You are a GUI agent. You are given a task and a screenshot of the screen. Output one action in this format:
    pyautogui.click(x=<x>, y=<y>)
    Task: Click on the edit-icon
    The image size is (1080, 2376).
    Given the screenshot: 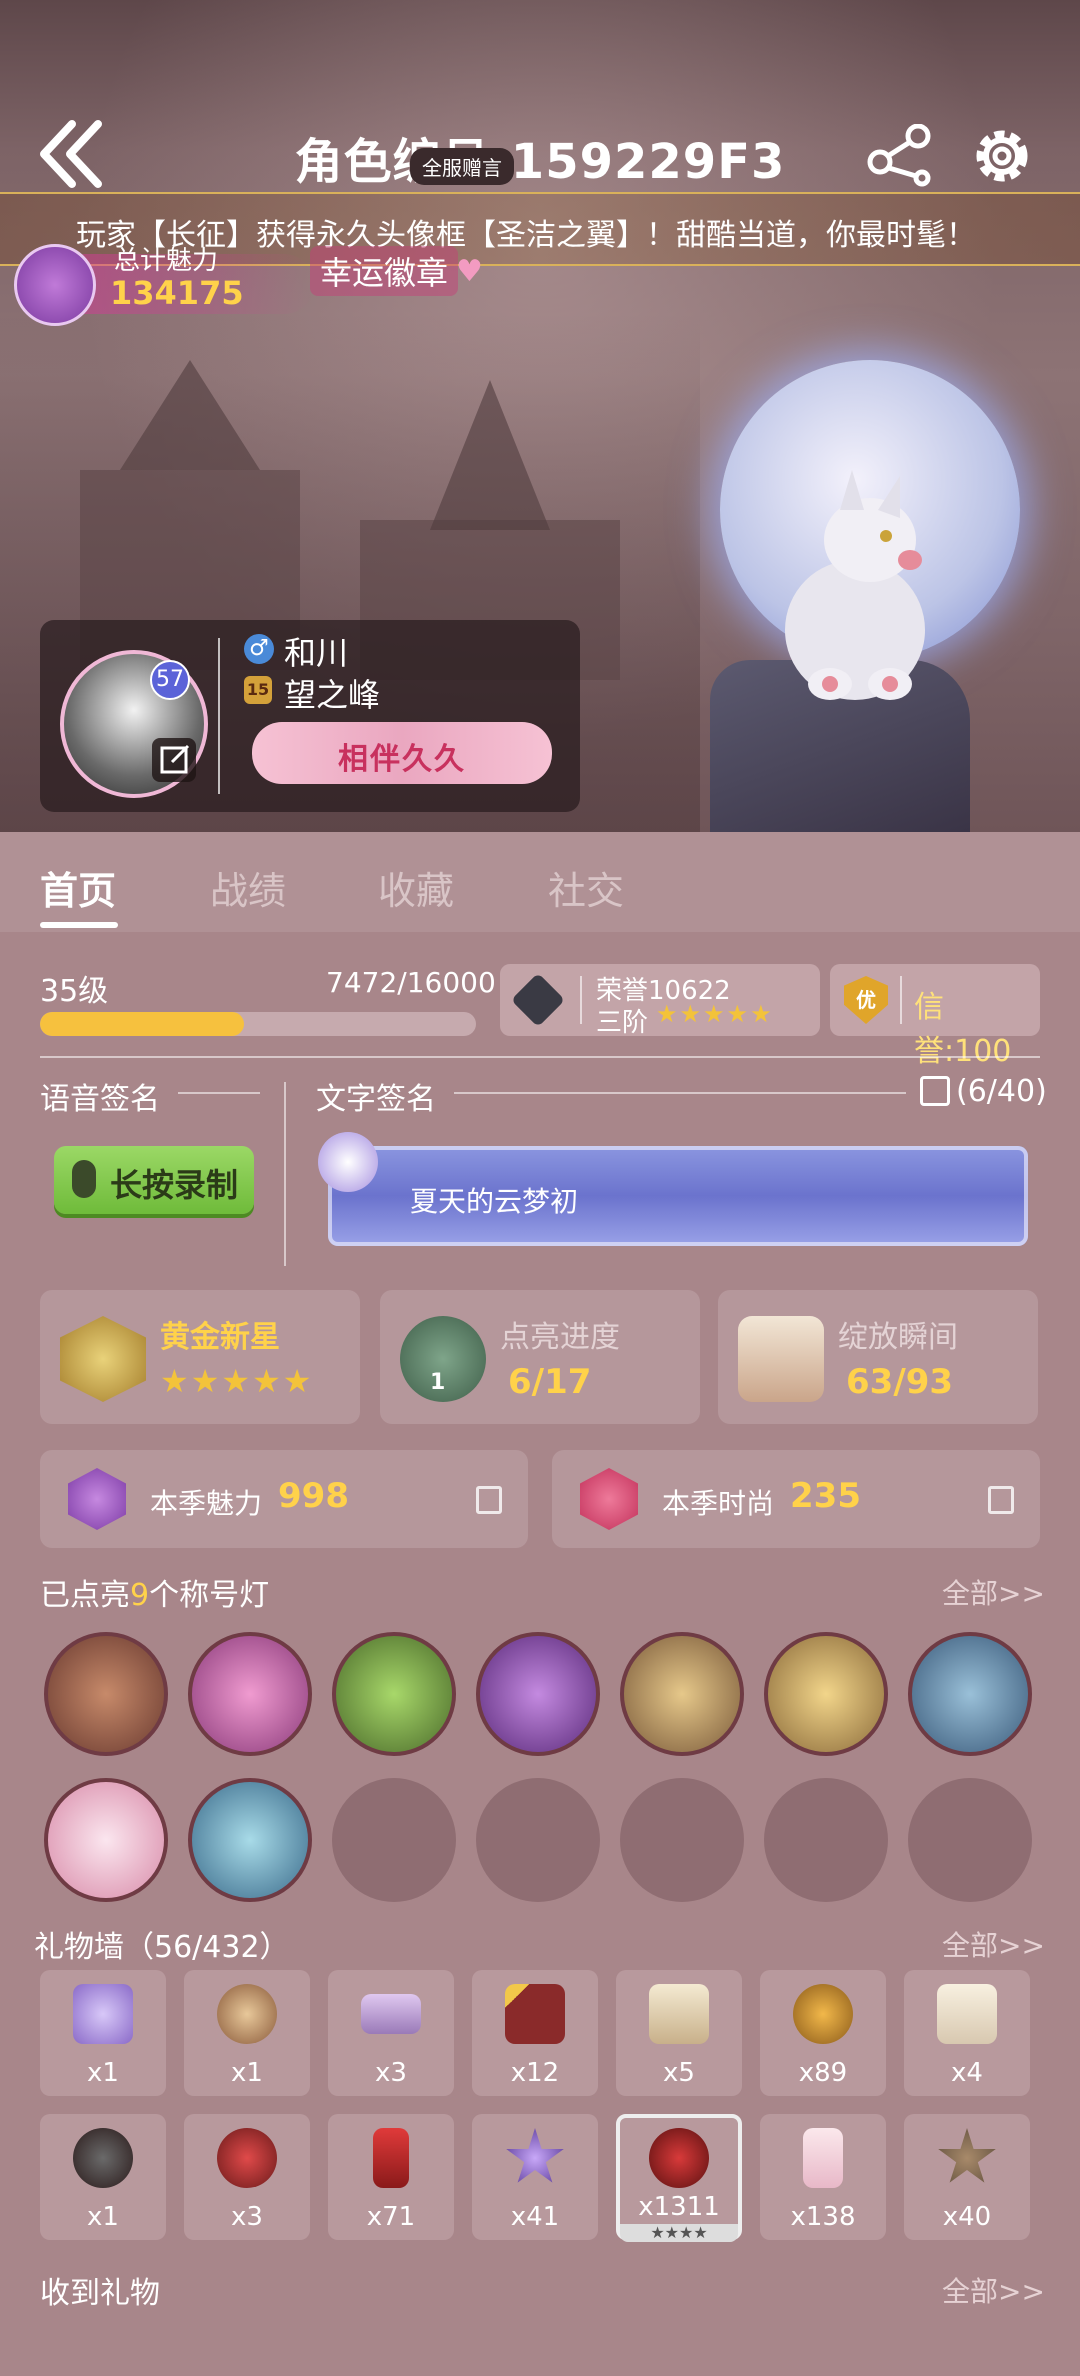 What is the action you would take?
    pyautogui.click(x=175, y=759)
    